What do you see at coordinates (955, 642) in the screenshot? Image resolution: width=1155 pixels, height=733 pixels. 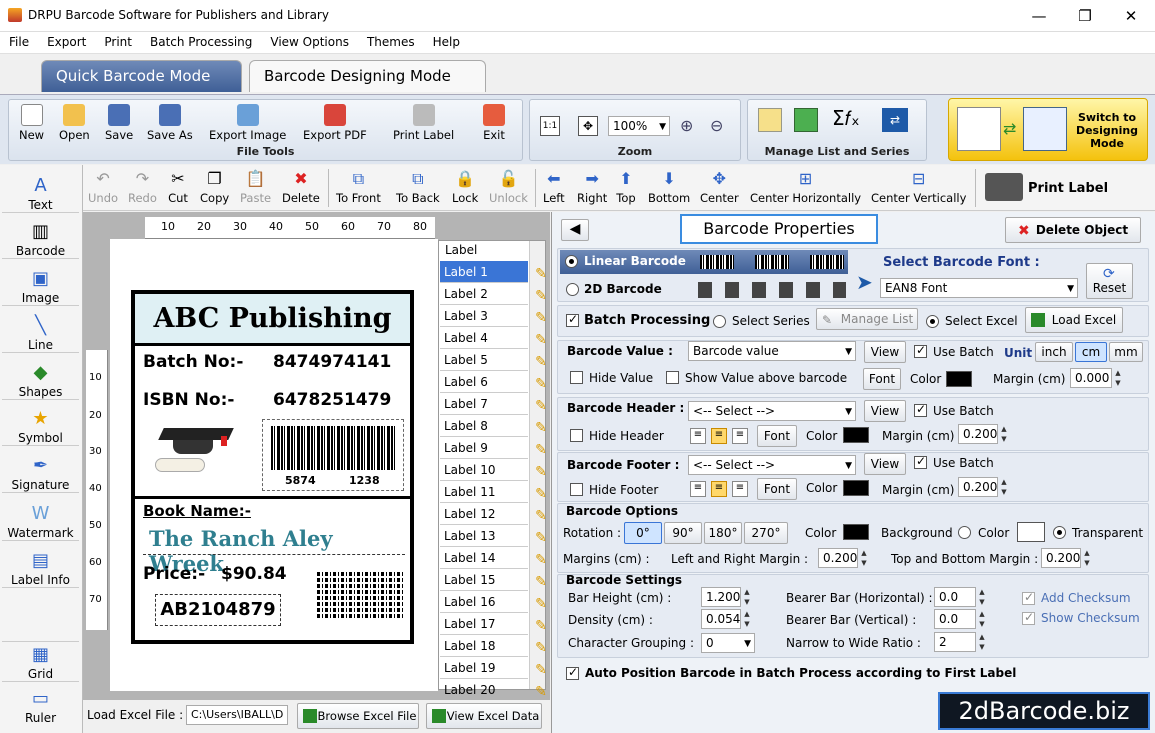 I see `narrow-wide-ratio-input: 2` at bounding box center [955, 642].